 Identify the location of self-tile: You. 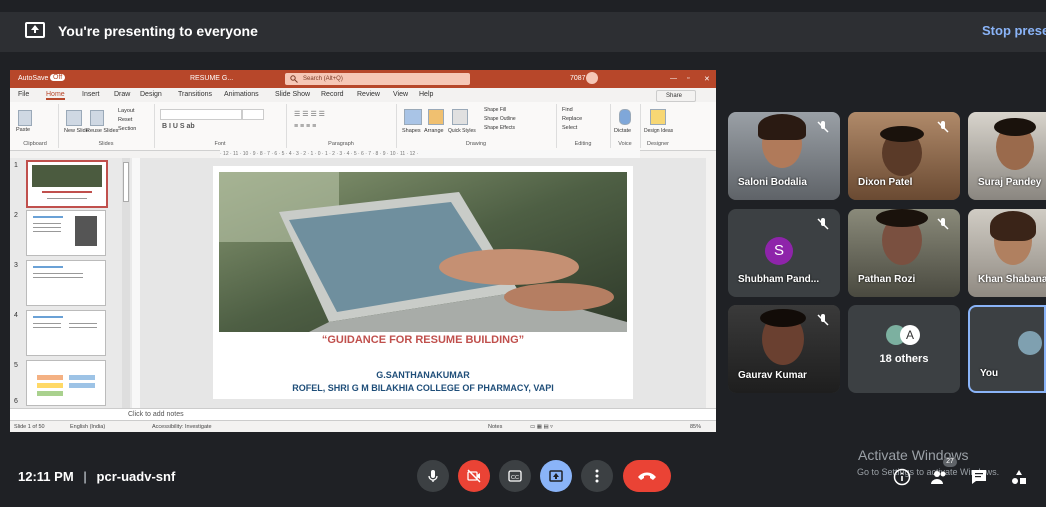
(1007, 349).